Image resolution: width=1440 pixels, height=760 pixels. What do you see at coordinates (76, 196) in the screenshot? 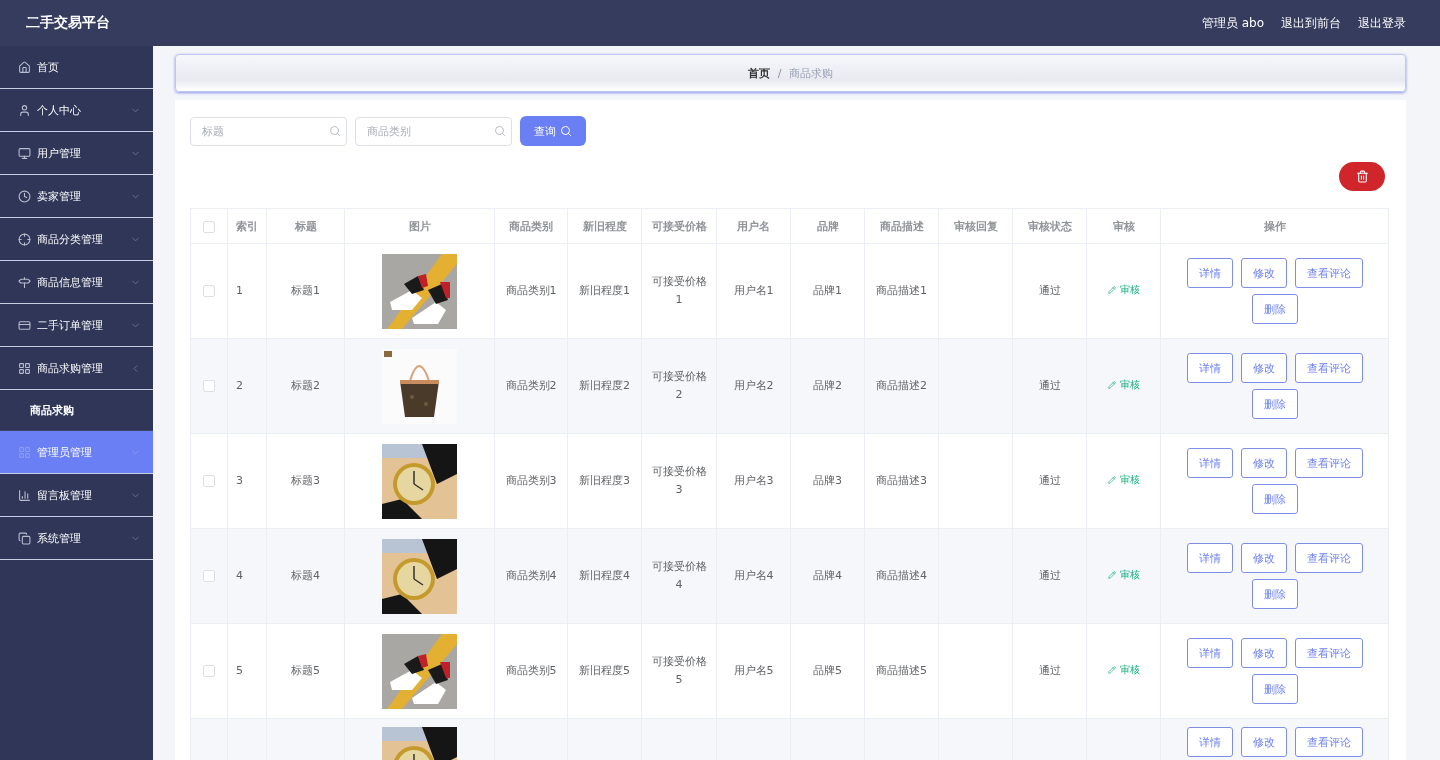
I see `sidebar-item: 卖家管理` at bounding box center [76, 196].